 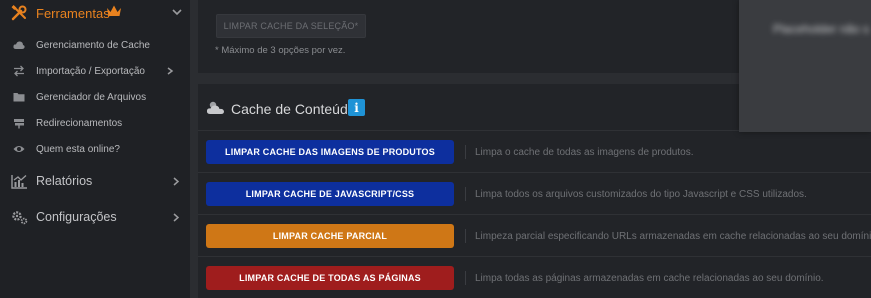 I want to click on sidebar-item-label: Quem esta online?, so click(x=78, y=149).